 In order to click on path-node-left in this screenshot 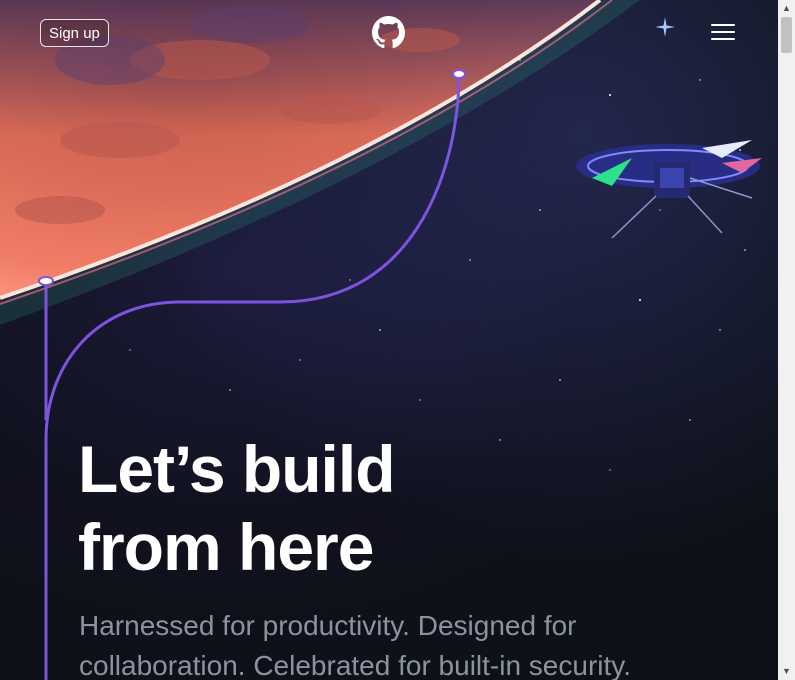, I will do `click(46, 281)`.